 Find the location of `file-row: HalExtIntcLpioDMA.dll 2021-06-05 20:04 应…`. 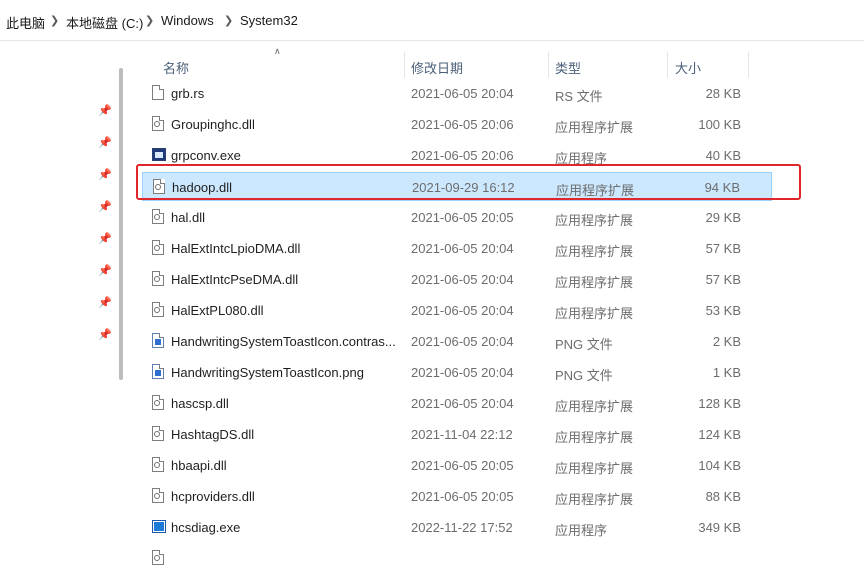

file-row: HalExtIntcLpioDMA.dll 2021-06-05 20:04 应… is located at coordinates (457, 248).